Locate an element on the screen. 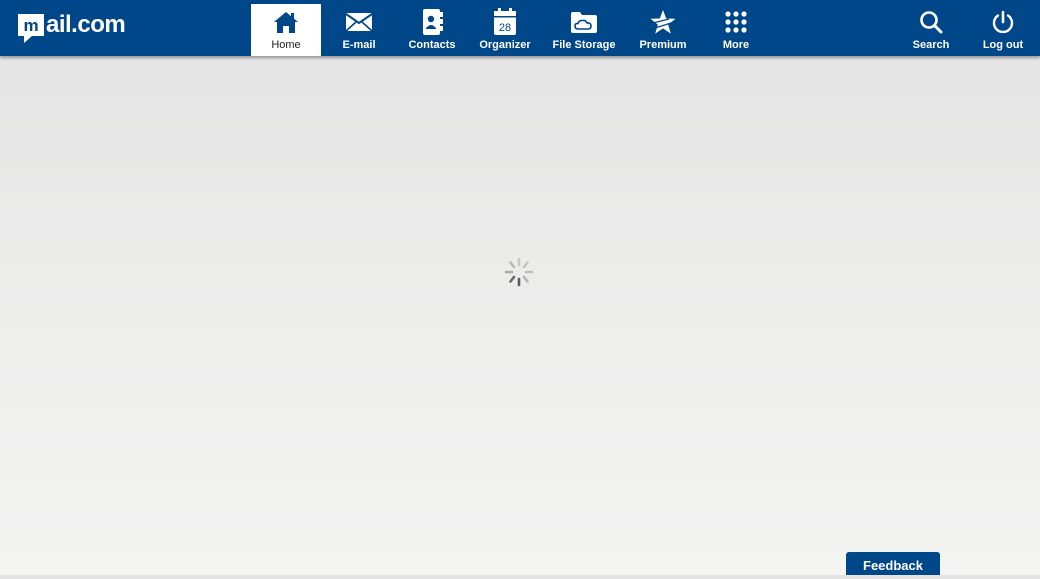 The image size is (1040, 579). nav-premium: Premium is located at coordinates (663, 30).